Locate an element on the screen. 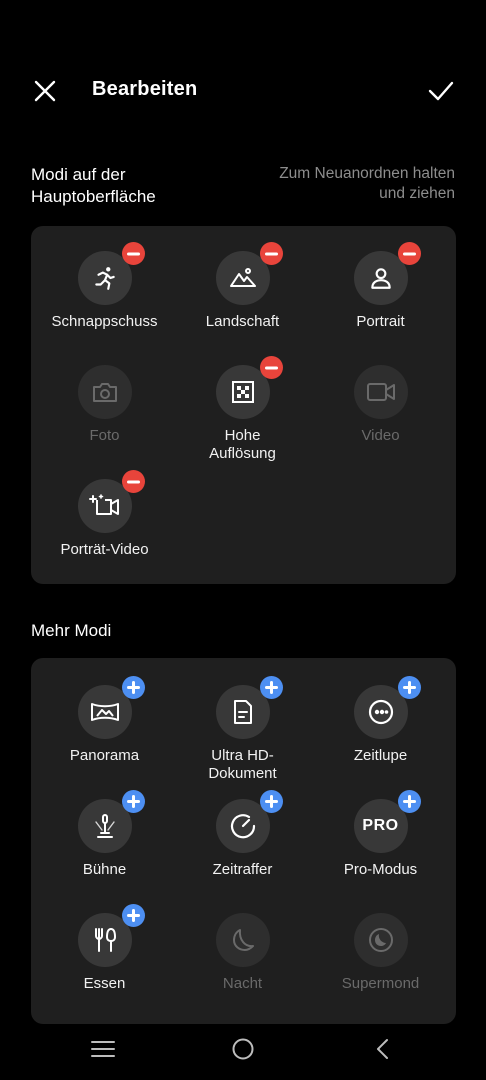 This screenshot has width=486, height=1080. panorama-icon is located at coordinates (104, 712).